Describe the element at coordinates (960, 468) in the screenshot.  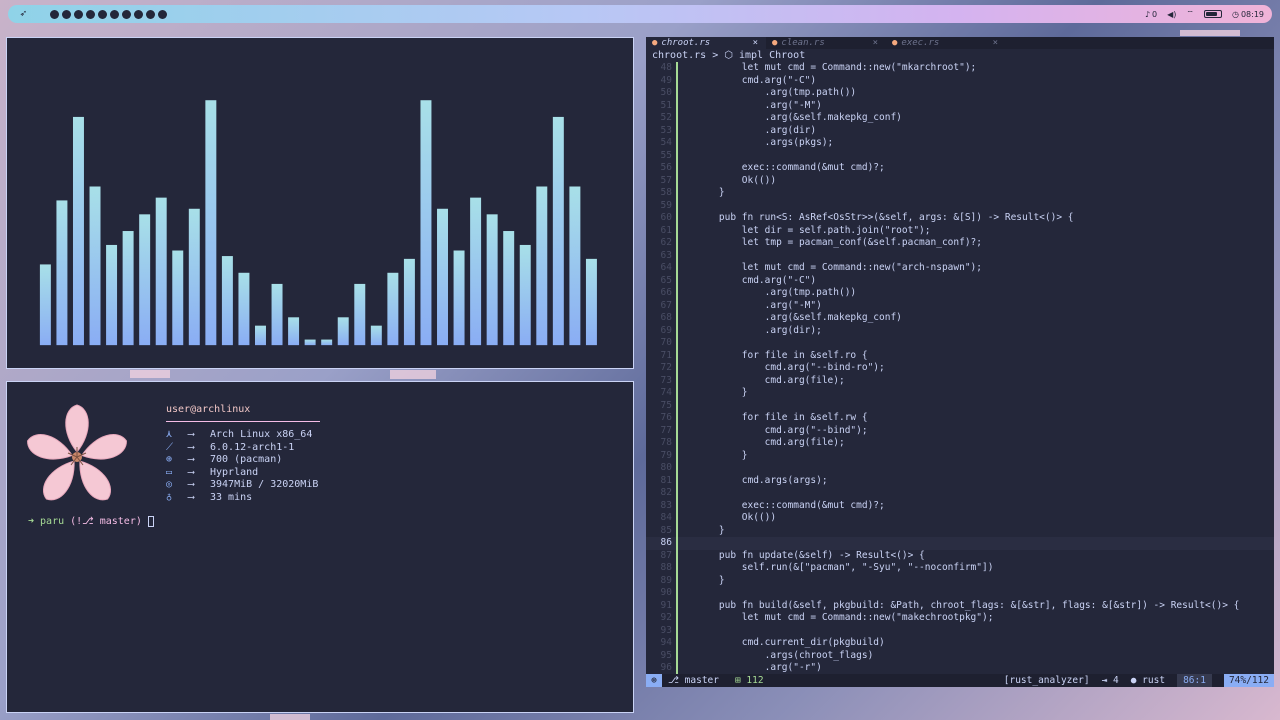
I see `code-line: 80` at that location.